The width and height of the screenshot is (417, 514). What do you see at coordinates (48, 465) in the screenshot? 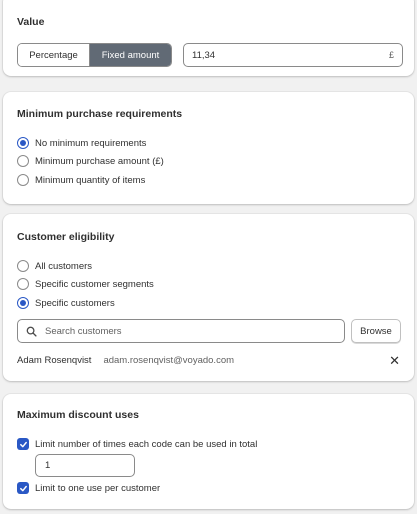
I see `usage-limit-value: 1` at bounding box center [48, 465].